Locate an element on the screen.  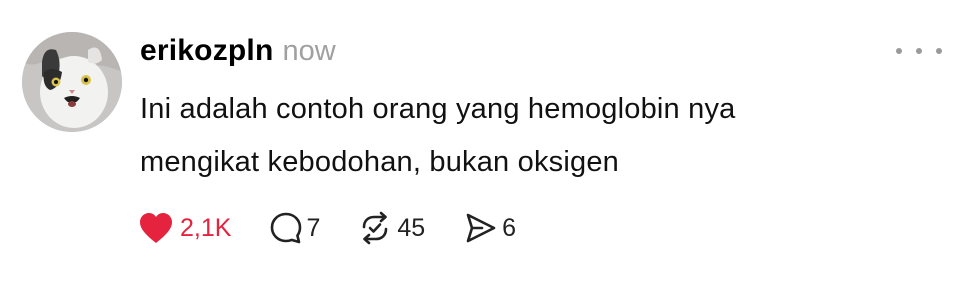
action-bar: 2,1K 7 45 6 is located at coordinates (346, 228).